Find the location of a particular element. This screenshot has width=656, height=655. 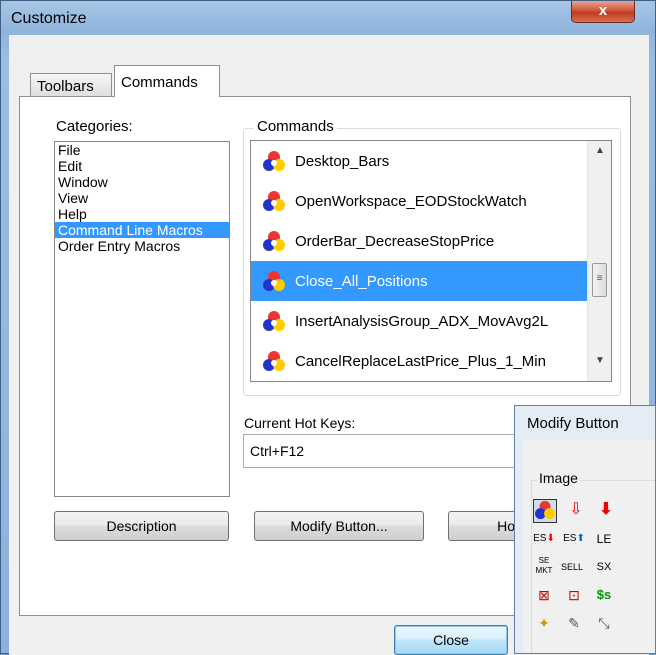

description-button: Description is located at coordinates (141, 526).